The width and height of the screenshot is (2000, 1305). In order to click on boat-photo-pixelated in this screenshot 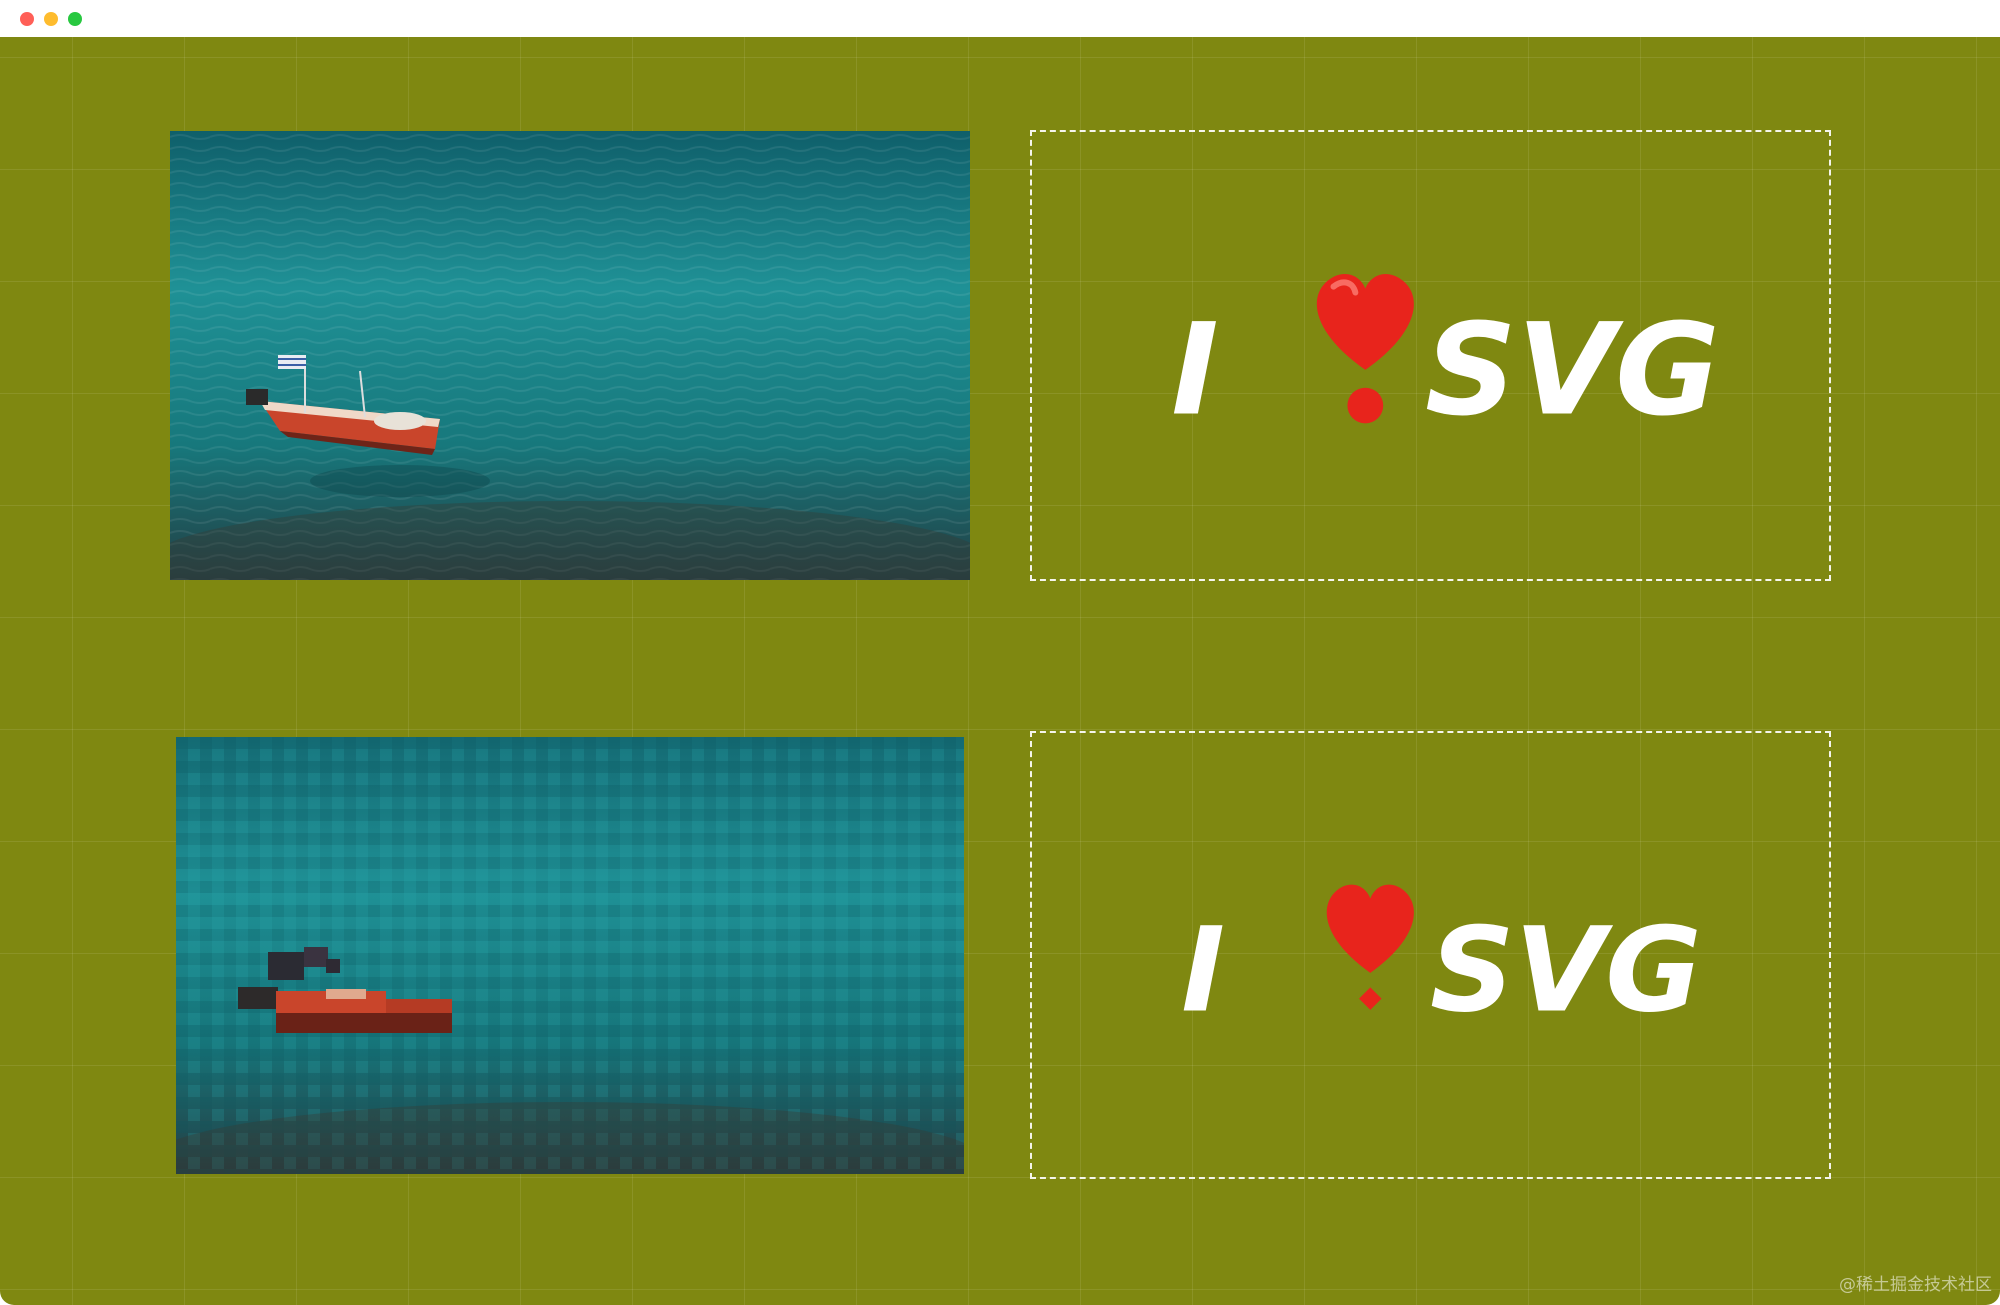, I will do `click(570, 955)`.